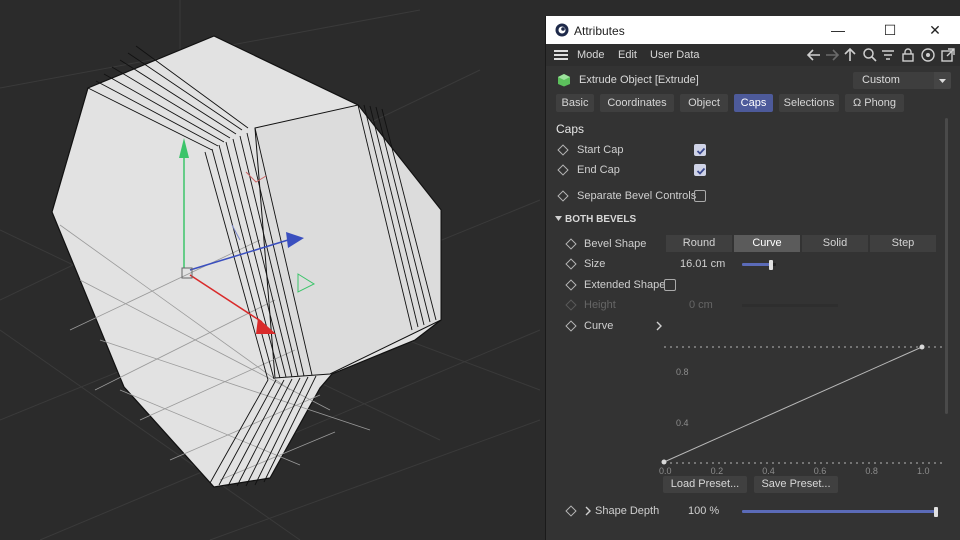 The height and width of the screenshot is (540, 960). I want to click on chevron-down-icon, so click(942, 80).